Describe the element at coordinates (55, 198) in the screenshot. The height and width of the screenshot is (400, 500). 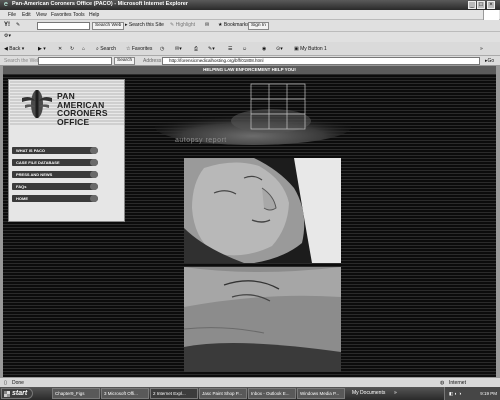
I see `nav-home: HOME` at that location.